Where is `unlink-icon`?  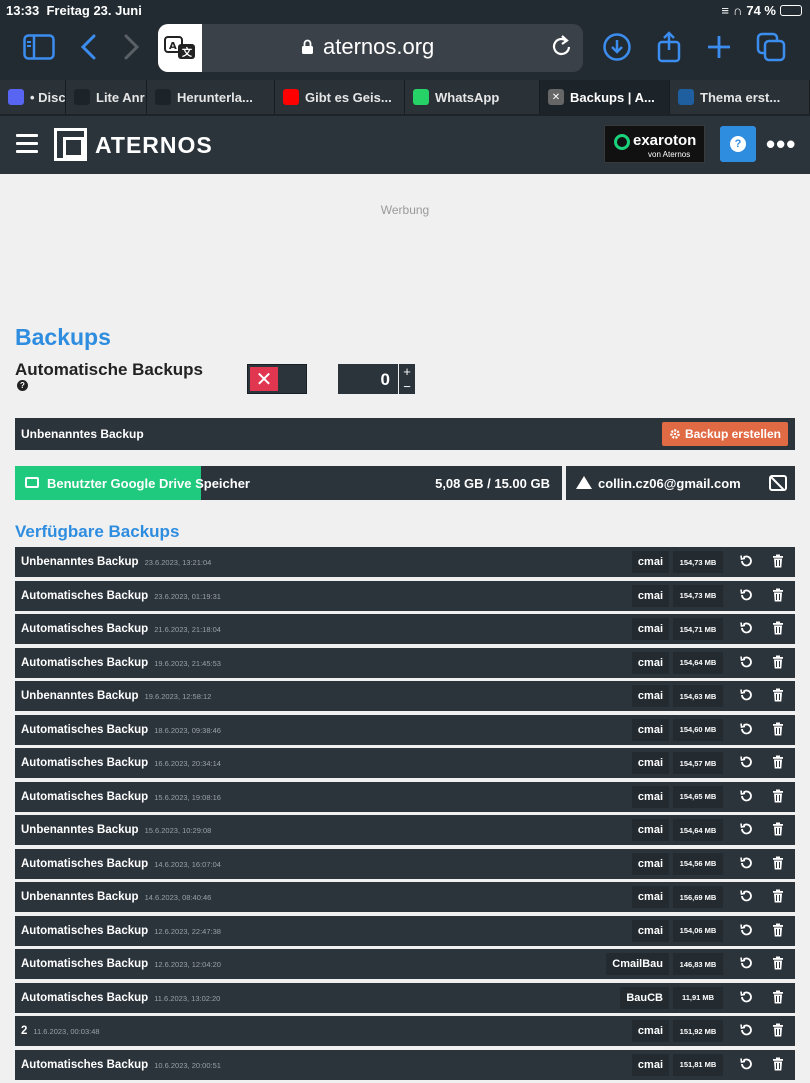 unlink-icon is located at coordinates (778, 483).